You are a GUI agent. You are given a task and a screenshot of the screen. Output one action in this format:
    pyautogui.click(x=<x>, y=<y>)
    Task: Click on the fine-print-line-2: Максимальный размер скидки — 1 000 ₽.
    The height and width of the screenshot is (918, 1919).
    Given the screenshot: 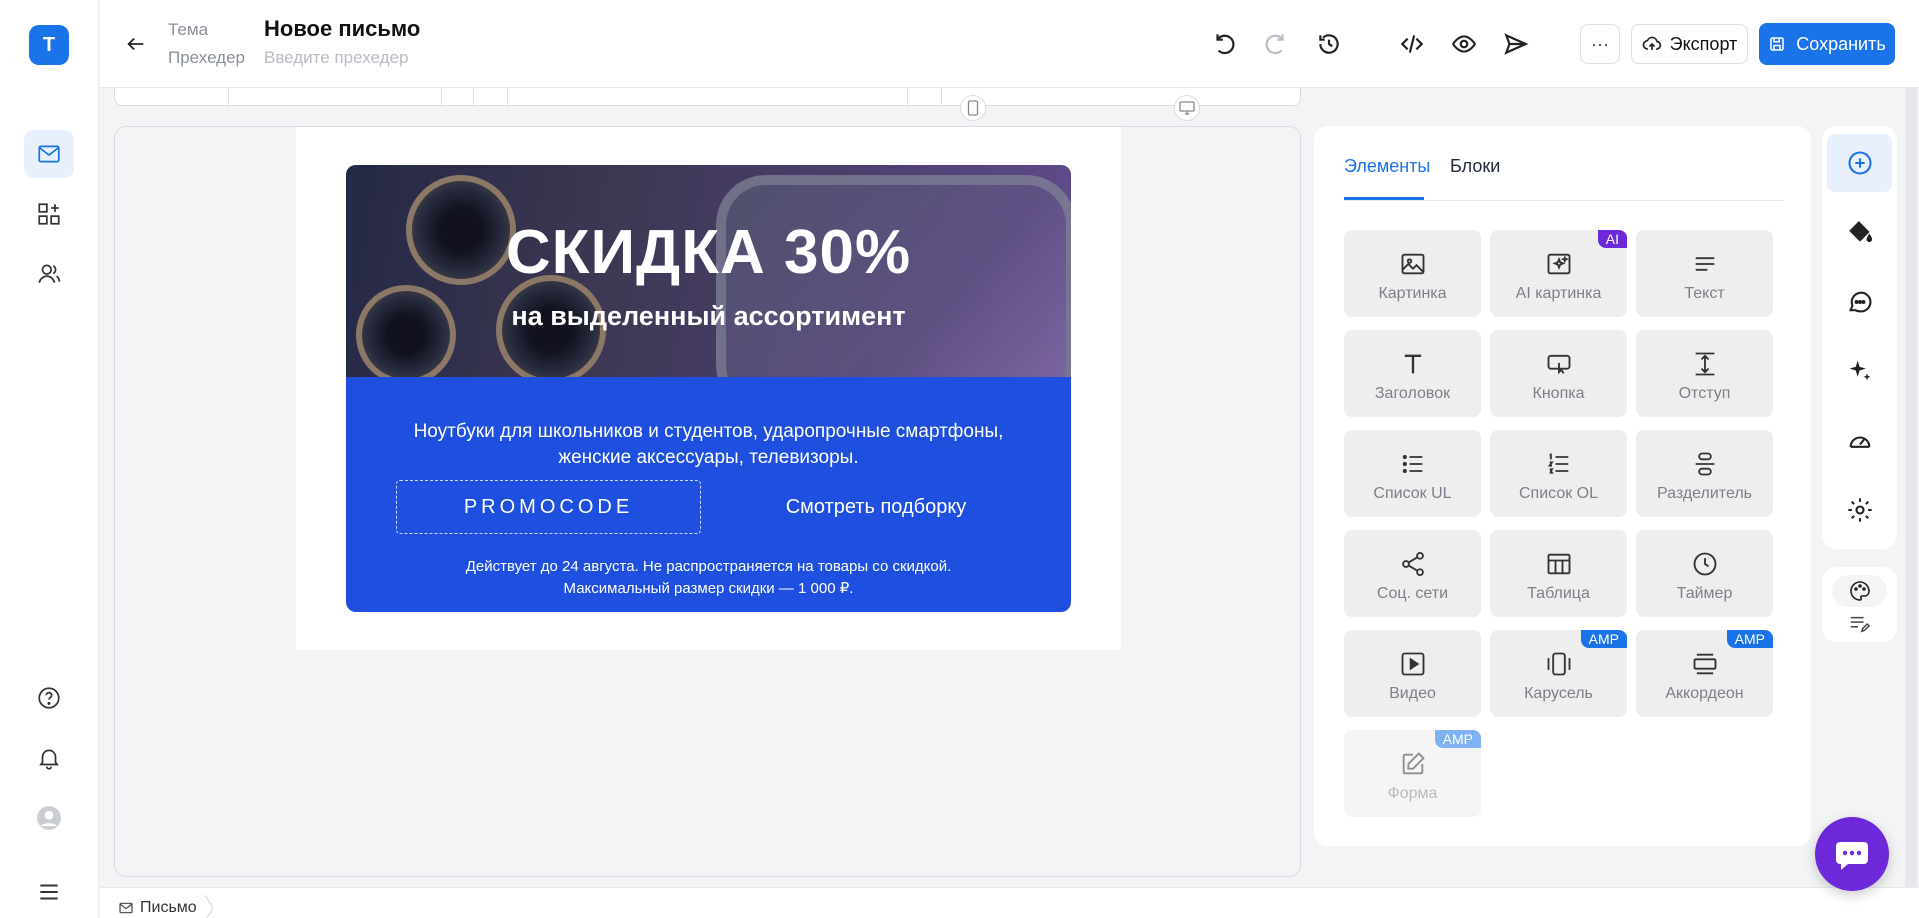 What is the action you would take?
    pyautogui.click(x=708, y=588)
    